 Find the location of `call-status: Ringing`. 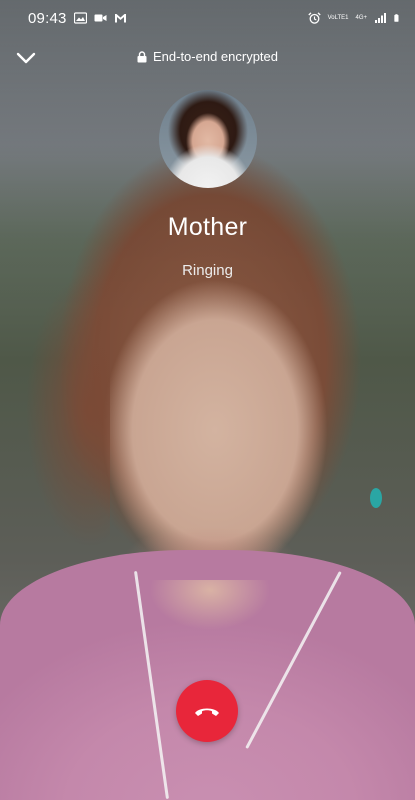

call-status: Ringing is located at coordinates (207, 270).